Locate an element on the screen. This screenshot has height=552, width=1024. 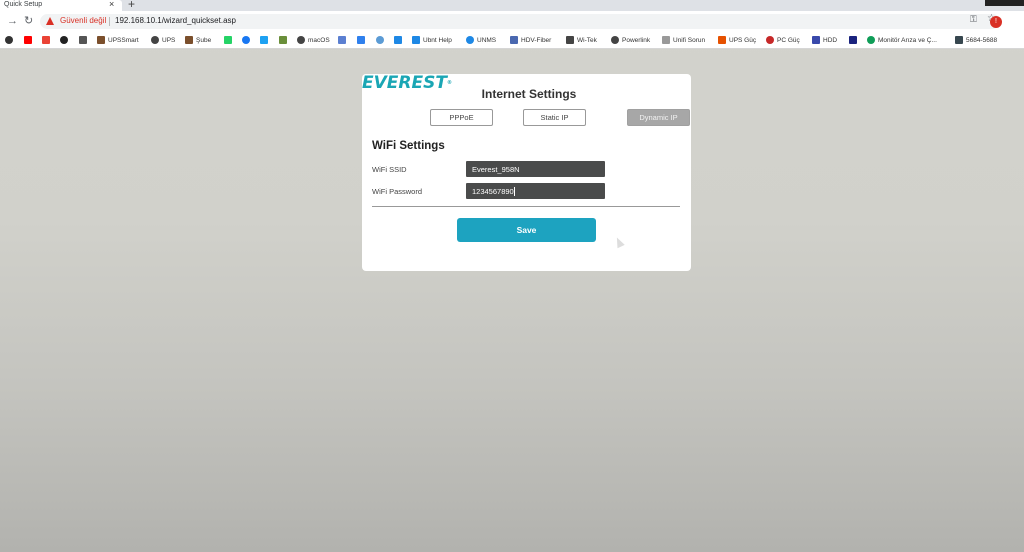
bookmark-label: Ubnt Help is located at coordinates (437, 40).